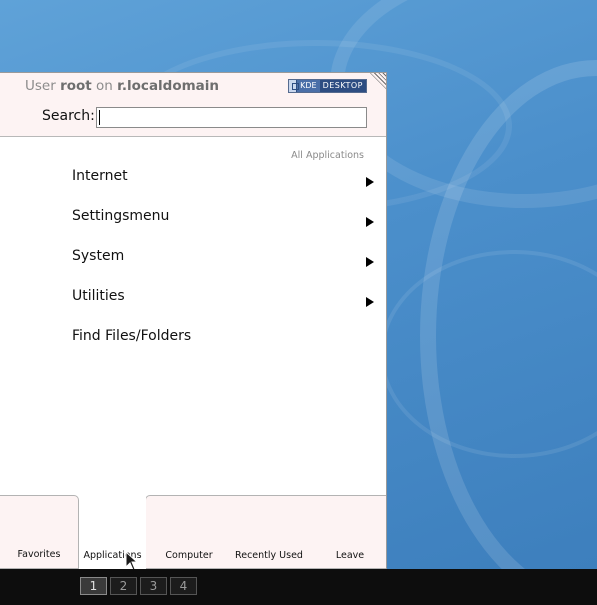  What do you see at coordinates (123, 586) in the screenshot?
I see `pager-desktop-2: 2` at bounding box center [123, 586].